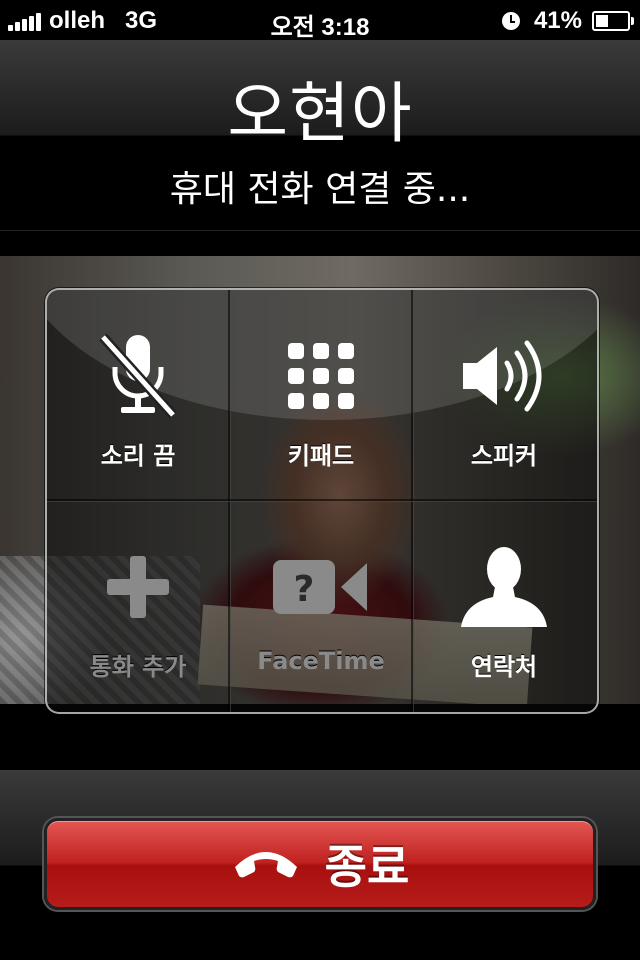 Image resolution: width=640 pixels, height=960 pixels. I want to click on keypad-icon, so click(321, 376).